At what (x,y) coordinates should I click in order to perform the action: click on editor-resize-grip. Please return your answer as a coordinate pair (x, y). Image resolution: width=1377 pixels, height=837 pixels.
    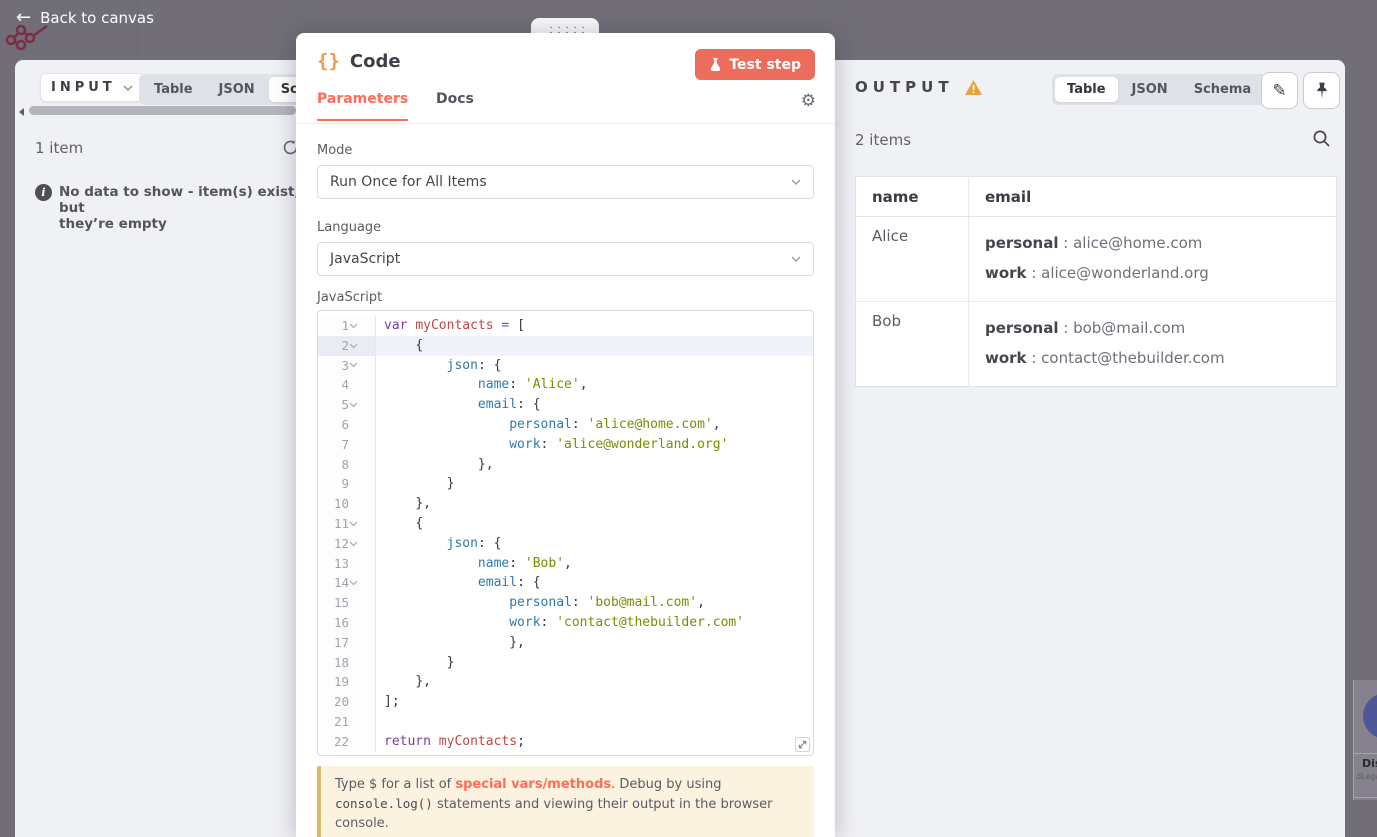
    Looking at the image, I should click on (802, 744).